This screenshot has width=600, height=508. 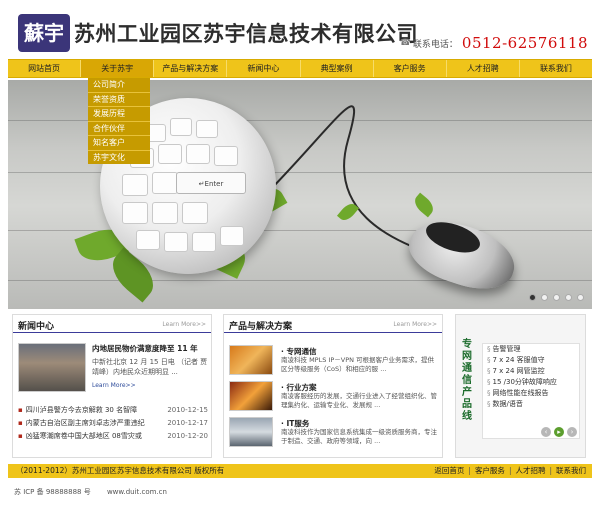 I want to click on nav-item-cases: 典型案例, so click(x=337, y=68).